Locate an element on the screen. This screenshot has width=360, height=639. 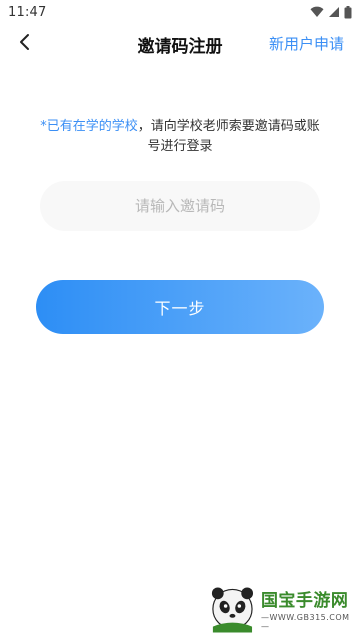
status-time: 11:47 is located at coordinates (27, 12).